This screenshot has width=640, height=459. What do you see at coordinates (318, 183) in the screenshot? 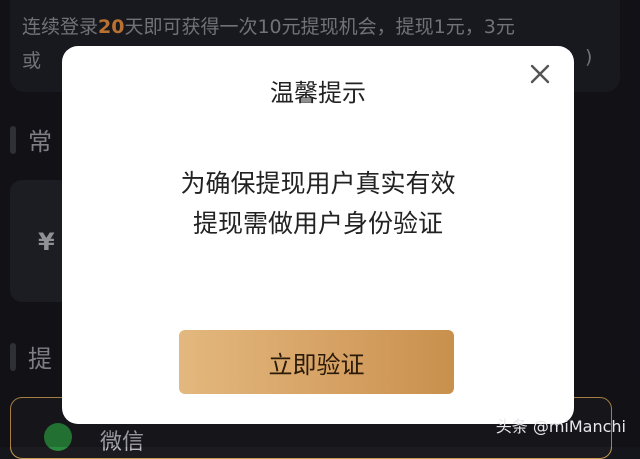
I see `dialog-message-line-1: 为确保提现用户真实有效` at bounding box center [318, 183].